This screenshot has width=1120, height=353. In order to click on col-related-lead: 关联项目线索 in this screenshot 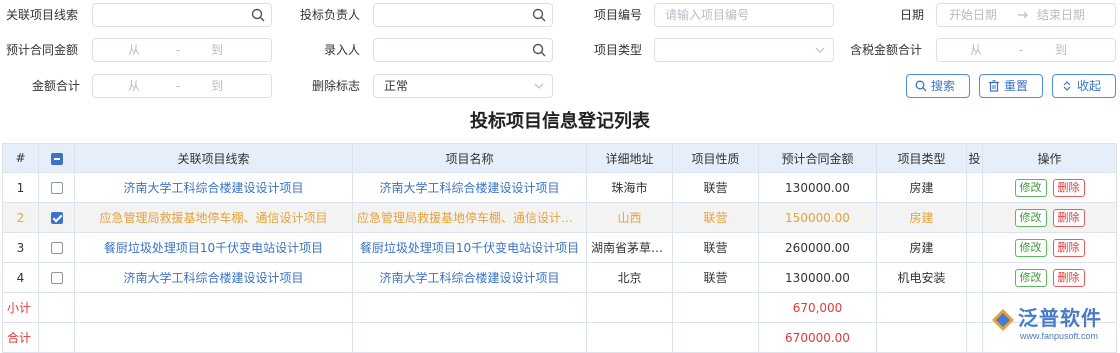, I will do `click(213, 158)`.